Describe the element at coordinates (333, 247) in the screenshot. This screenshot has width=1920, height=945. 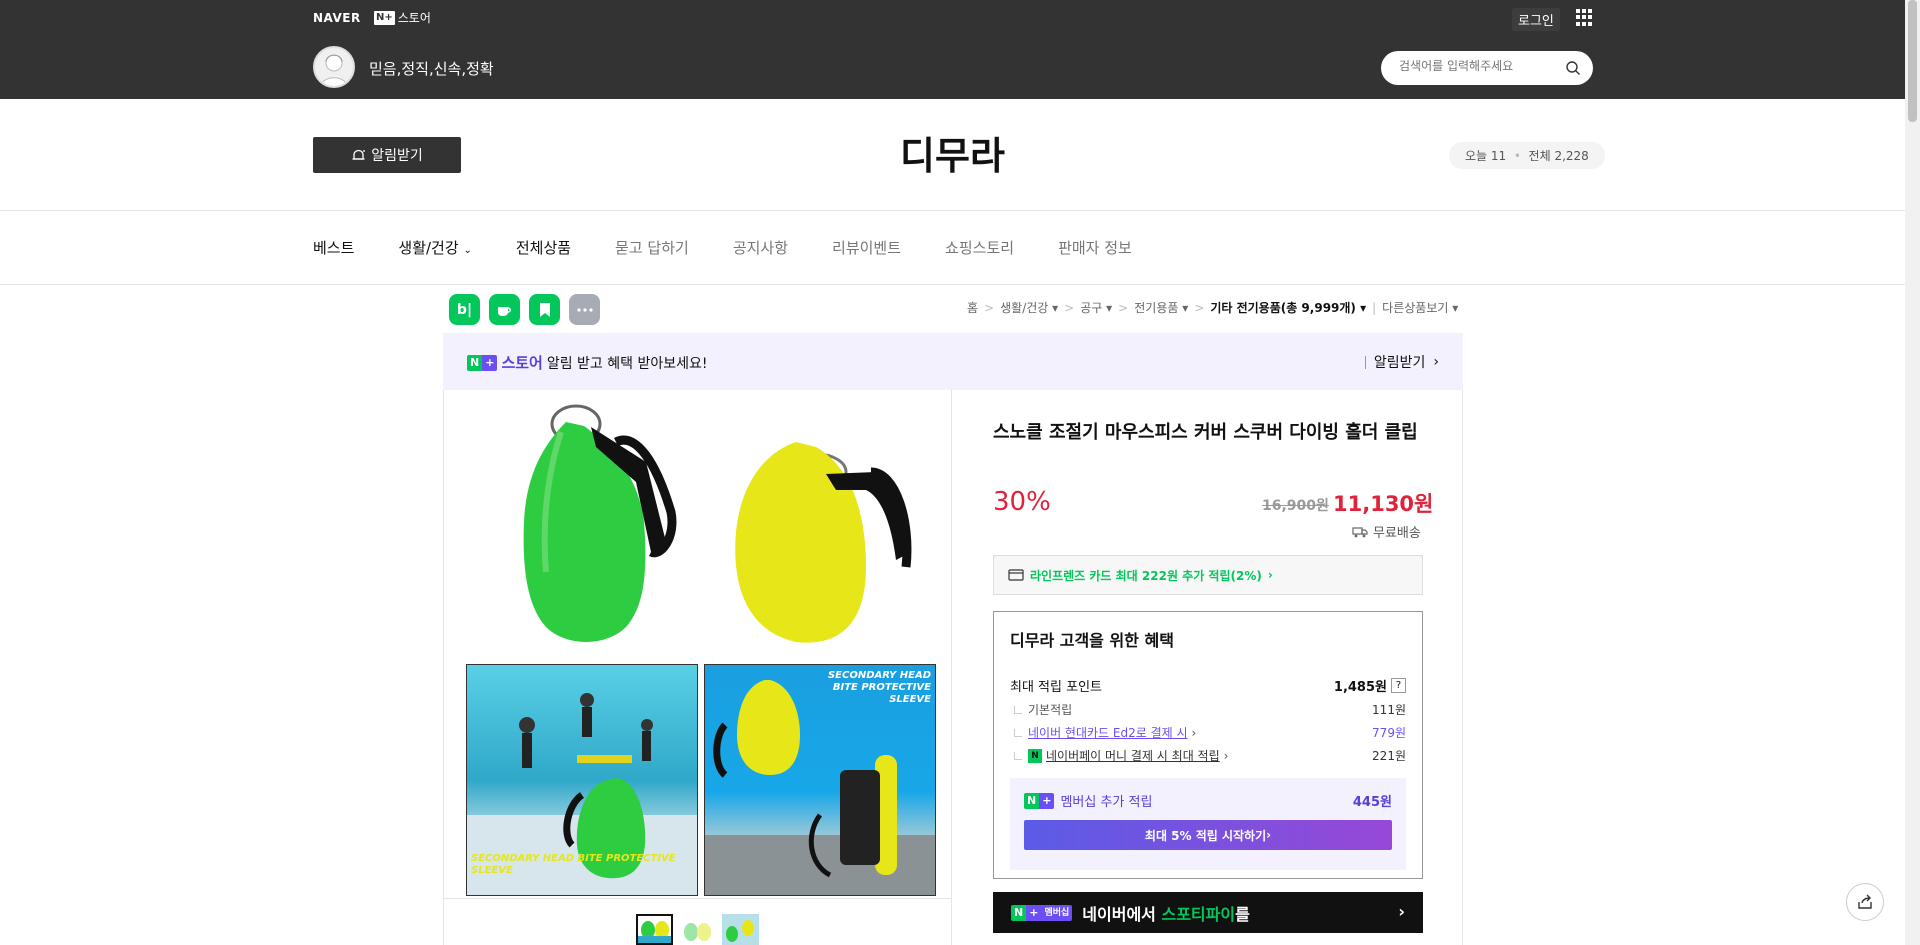
I see `nav-item-best: 베스트` at that location.